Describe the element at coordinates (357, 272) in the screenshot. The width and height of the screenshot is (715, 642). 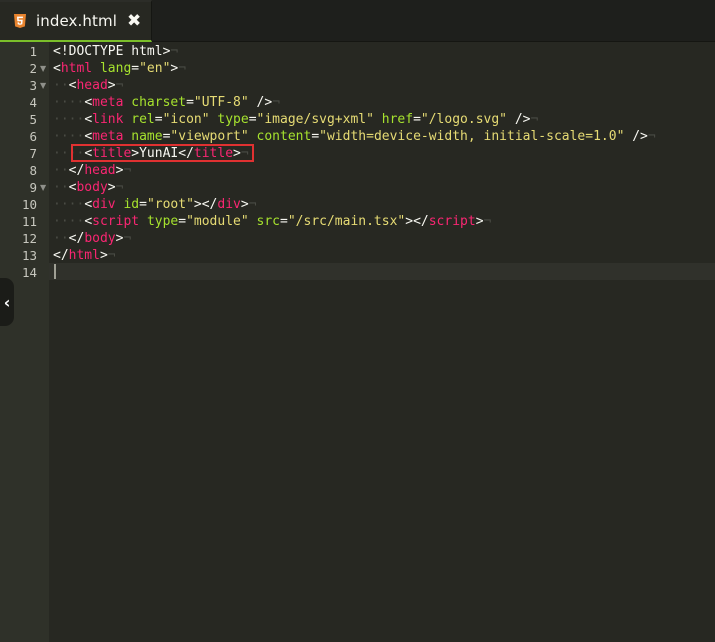
I see `code-line: 14` at that location.